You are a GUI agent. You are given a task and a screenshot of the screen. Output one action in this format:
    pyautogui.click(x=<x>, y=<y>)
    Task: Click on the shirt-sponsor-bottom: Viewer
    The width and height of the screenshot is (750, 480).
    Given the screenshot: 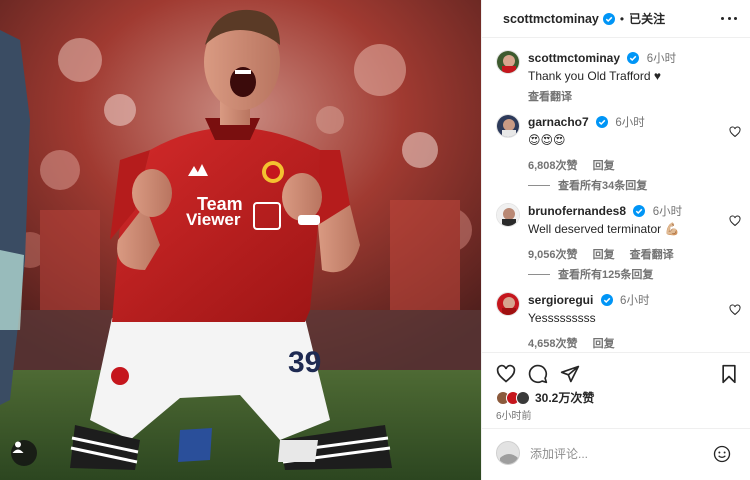 What is the action you would take?
    pyautogui.click(x=213, y=219)
    